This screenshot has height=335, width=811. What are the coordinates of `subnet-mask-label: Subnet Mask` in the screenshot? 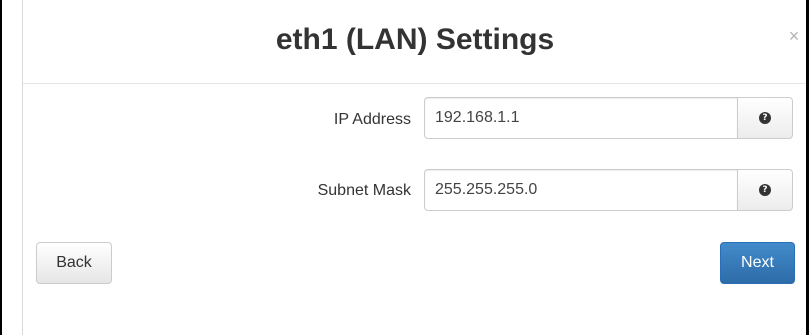 It's located at (364, 190).